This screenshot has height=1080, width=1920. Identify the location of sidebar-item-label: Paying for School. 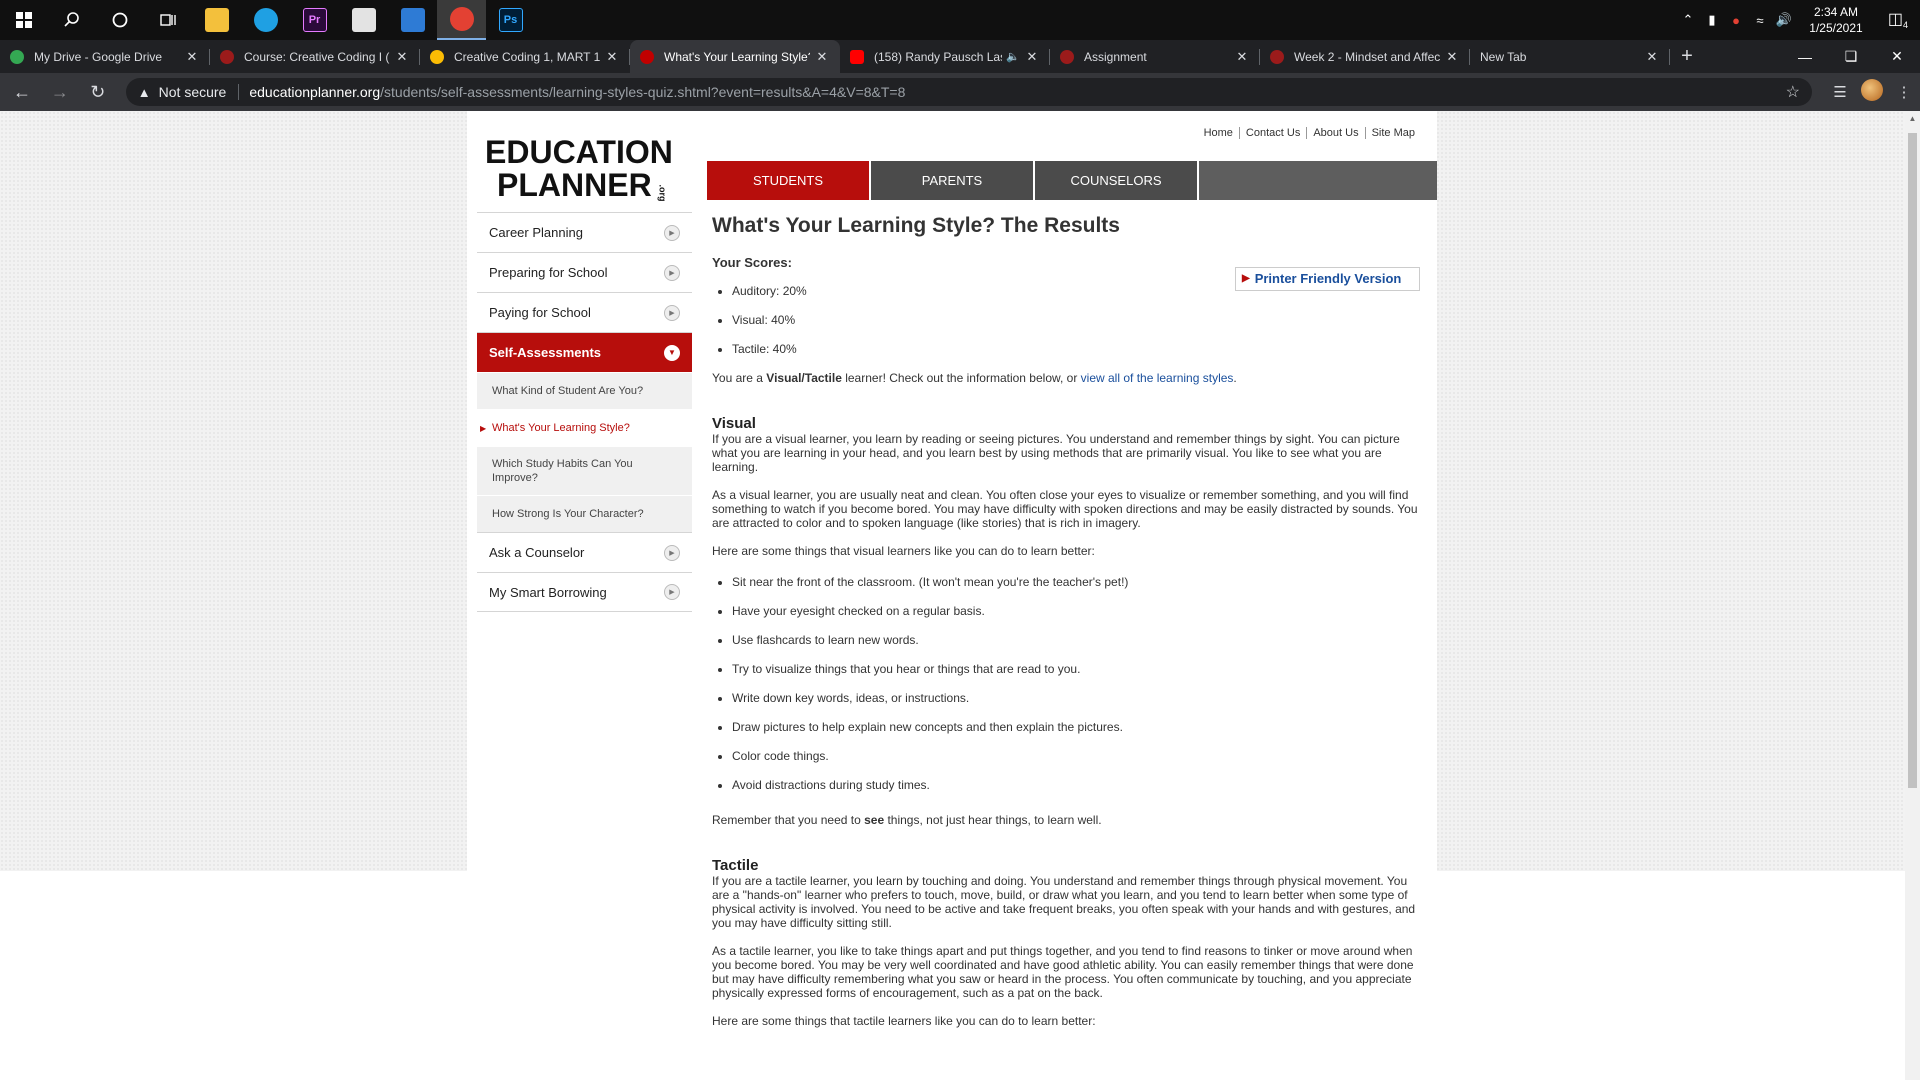
(540, 312).